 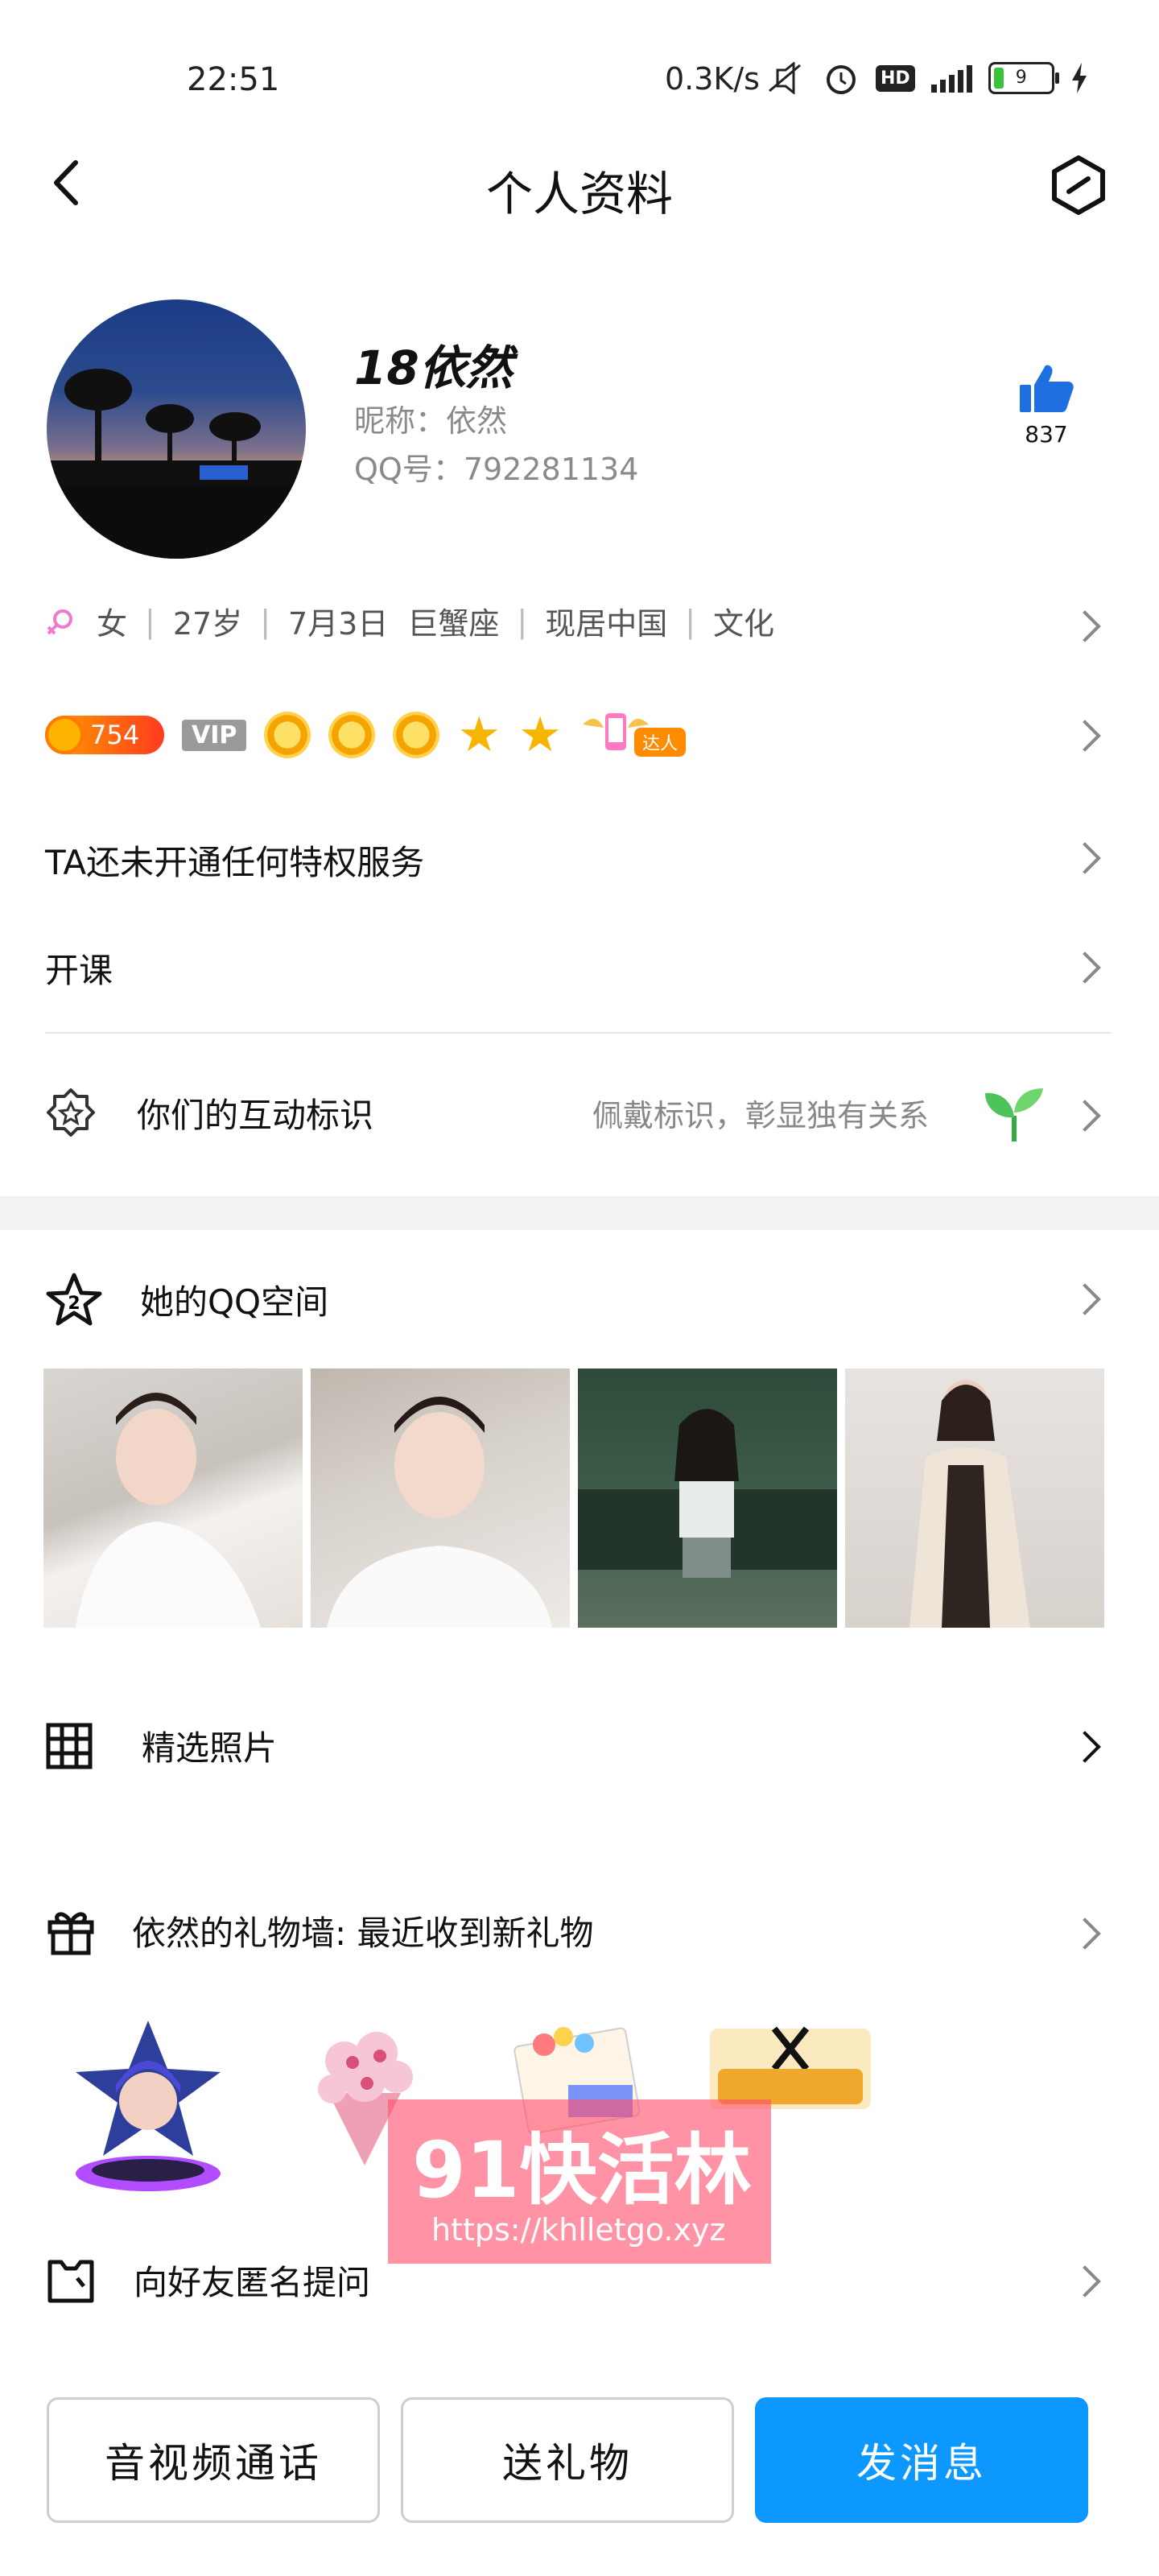 What do you see at coordinates (1078, 185) in the screenshot?
I see `settings-hexagon-icon` at bounding box center [1078, 185].